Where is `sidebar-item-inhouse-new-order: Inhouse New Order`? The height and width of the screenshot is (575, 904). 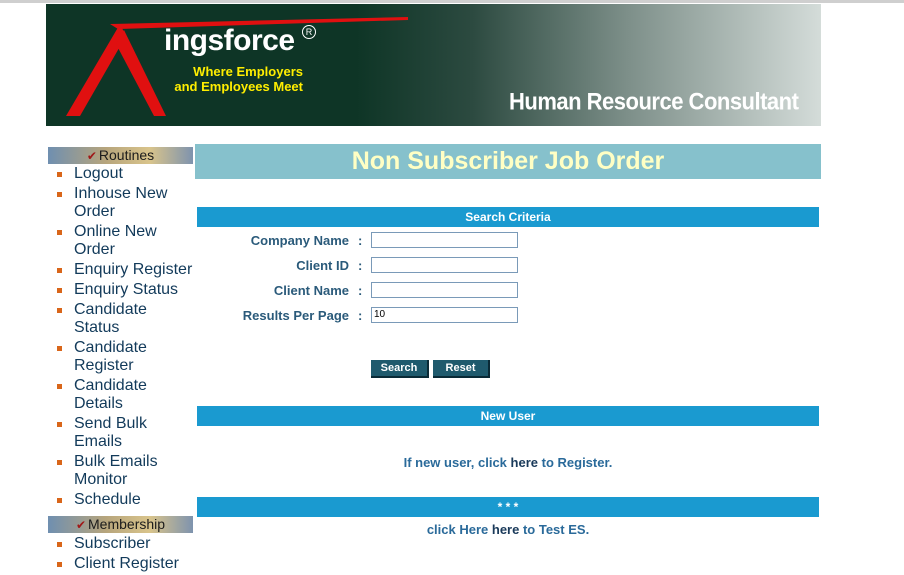
sidebar-item-inhouse-new-order: Inhouse New Order is located at coordinates (123, 203).